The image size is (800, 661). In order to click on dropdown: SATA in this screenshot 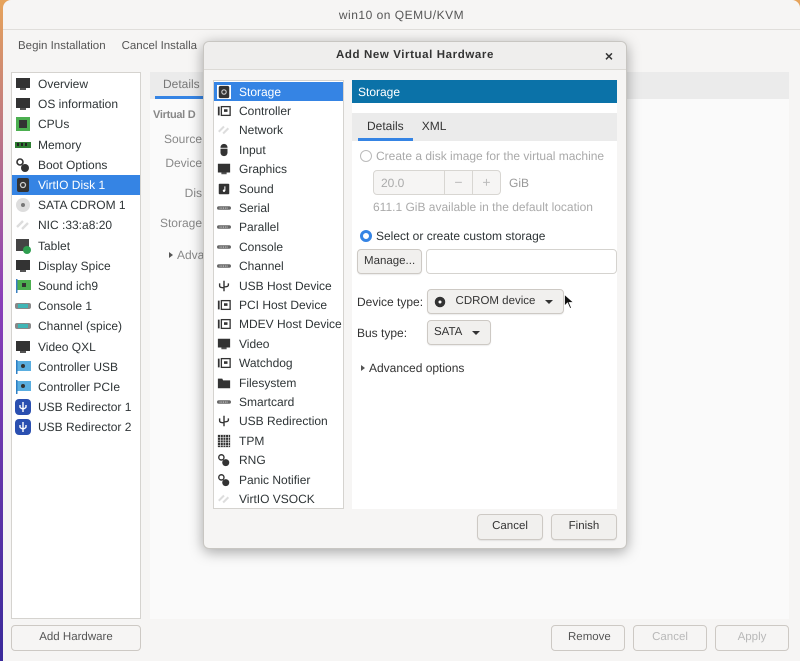, I will do `click(459, 332)`.